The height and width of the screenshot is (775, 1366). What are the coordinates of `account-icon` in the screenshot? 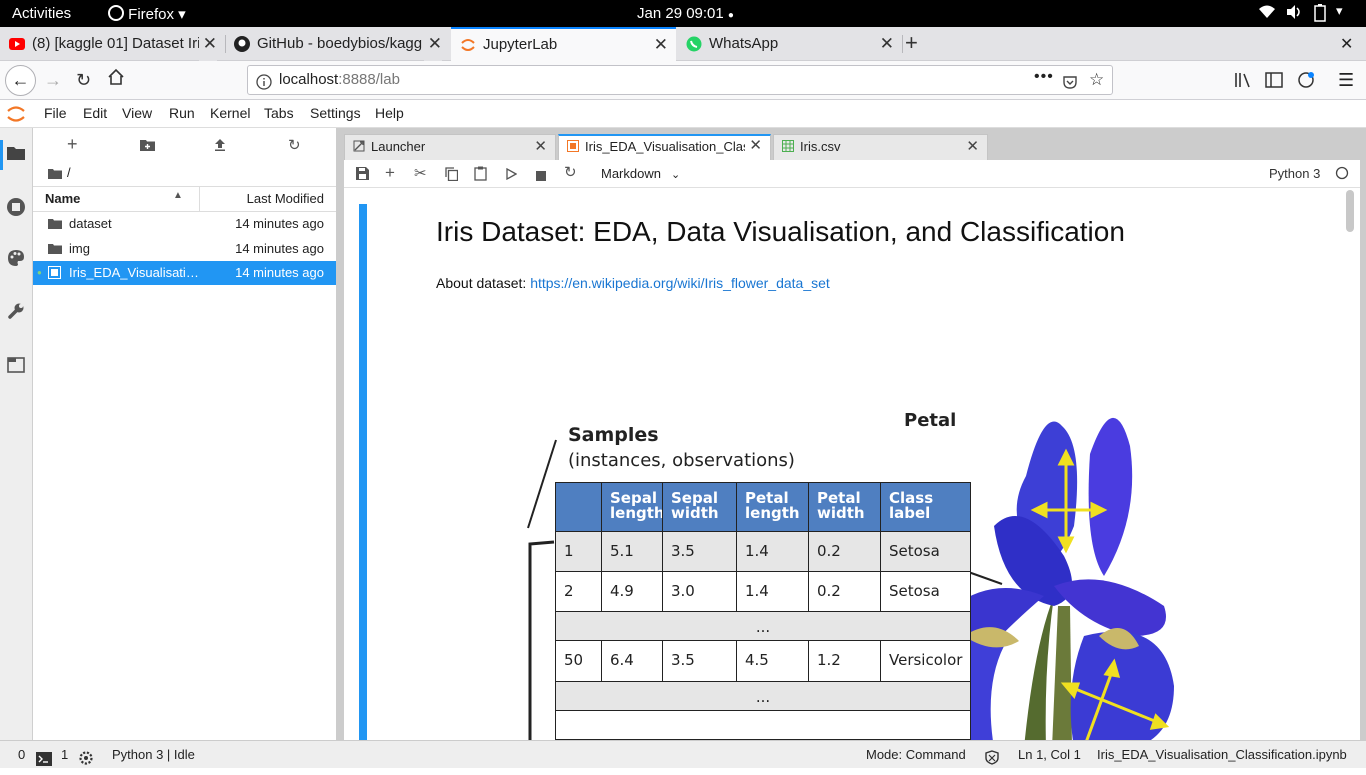 It's located at (1306, 81).